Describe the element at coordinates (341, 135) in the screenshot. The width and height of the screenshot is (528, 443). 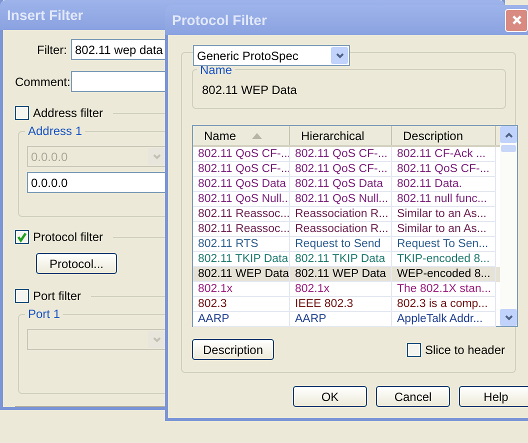
I see `column-header: Hierarchical` at that location.